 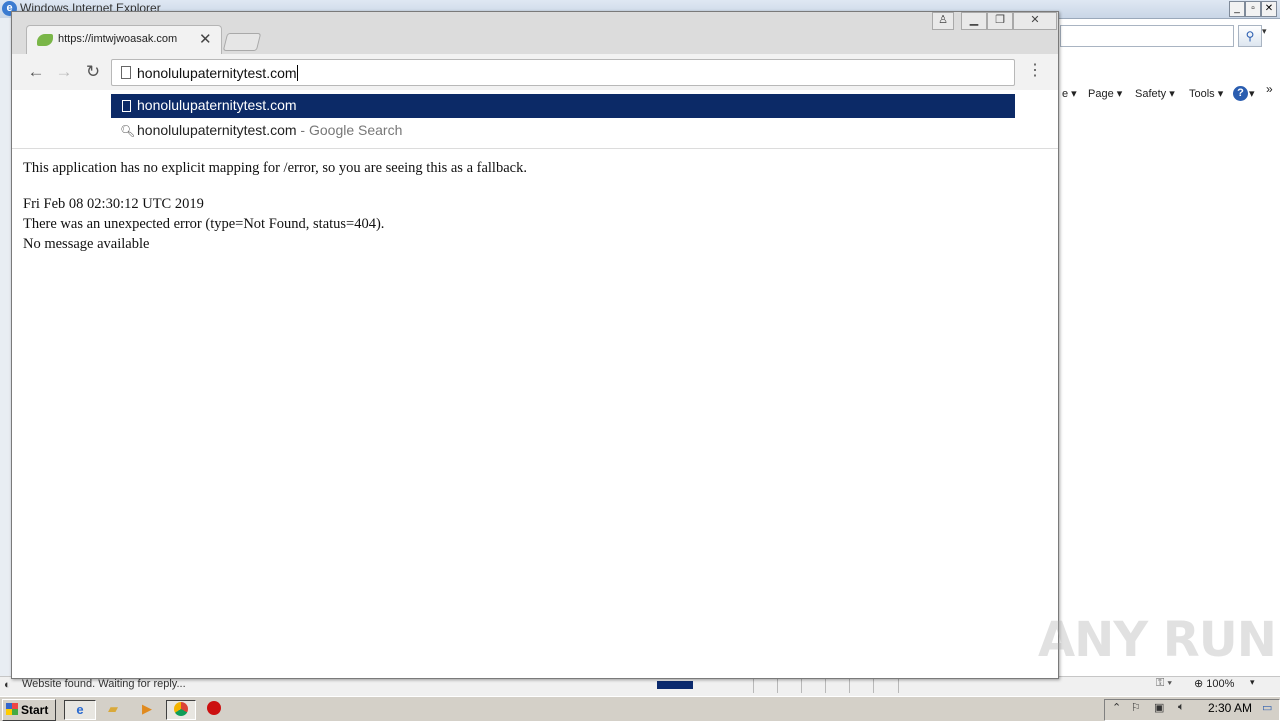 I want to click on ie-minimize-button: _, so click(x=1237, y=9).